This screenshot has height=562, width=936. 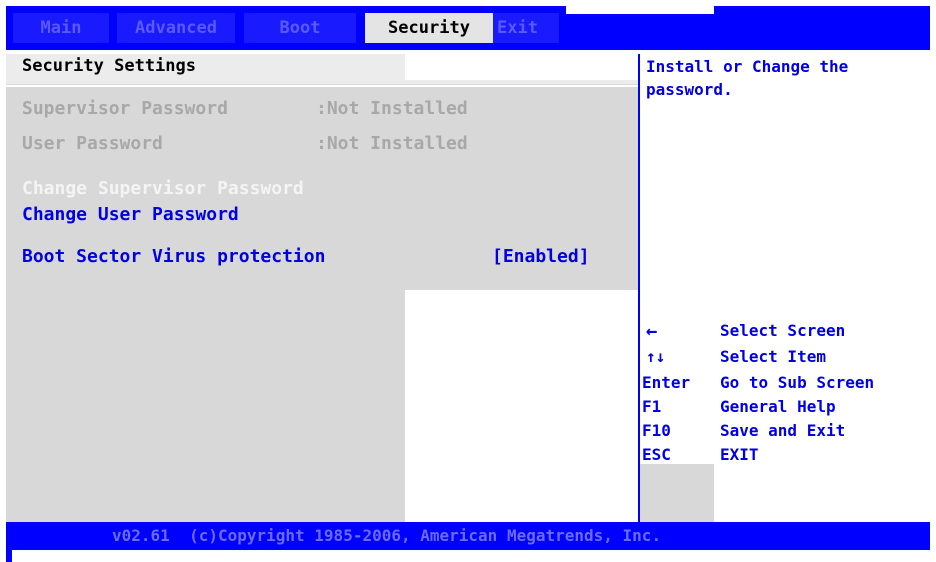 I want to click on supervisor-password-label: Supervisor Password, so click(x=125, y=108).